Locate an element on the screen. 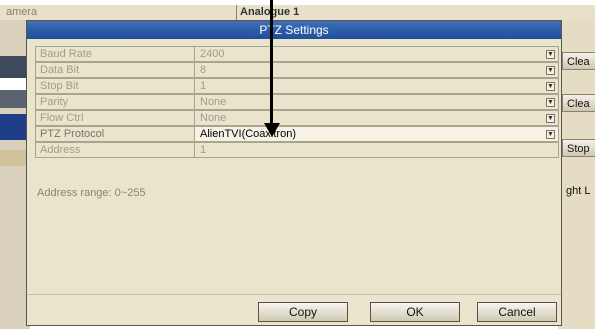  ptz-protocol-select: AlienTVI(Coaxitron) ▼ is located at coordinates (376, 134).